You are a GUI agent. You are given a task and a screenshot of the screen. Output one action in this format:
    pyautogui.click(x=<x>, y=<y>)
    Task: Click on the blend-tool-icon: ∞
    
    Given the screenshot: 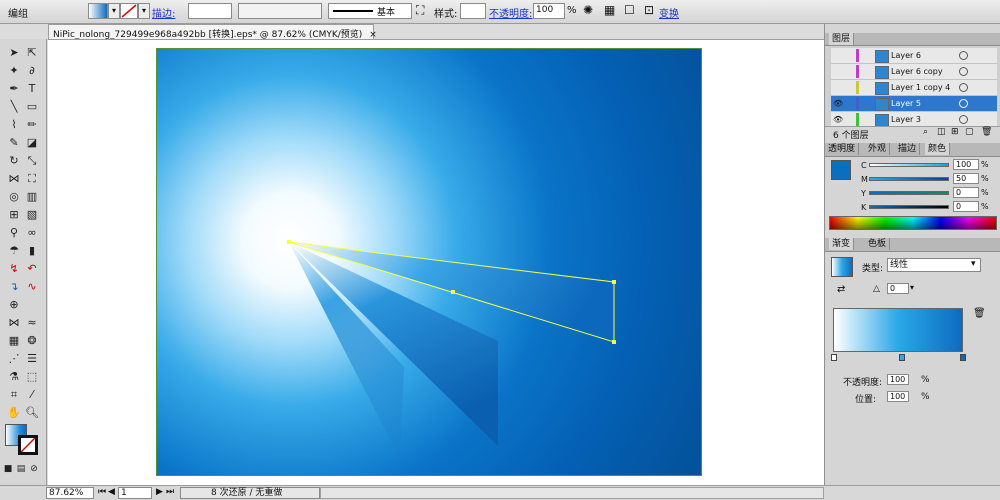 What is the action you would take?
    pyautogui.click(x=32, y=233)
    